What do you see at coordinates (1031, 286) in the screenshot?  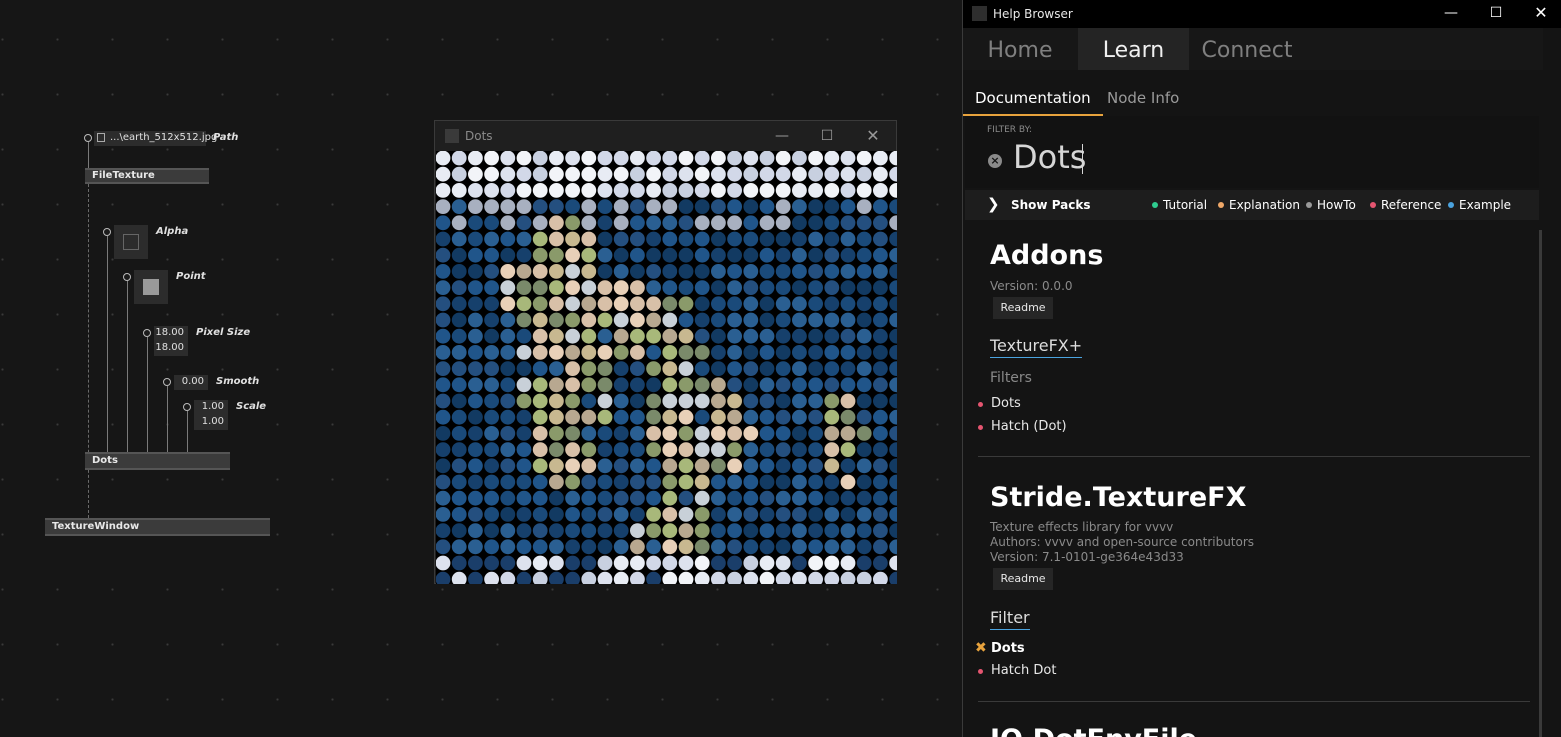 I see `pack-version: Version: 0.0.0` at bounding box center [1031, 286].